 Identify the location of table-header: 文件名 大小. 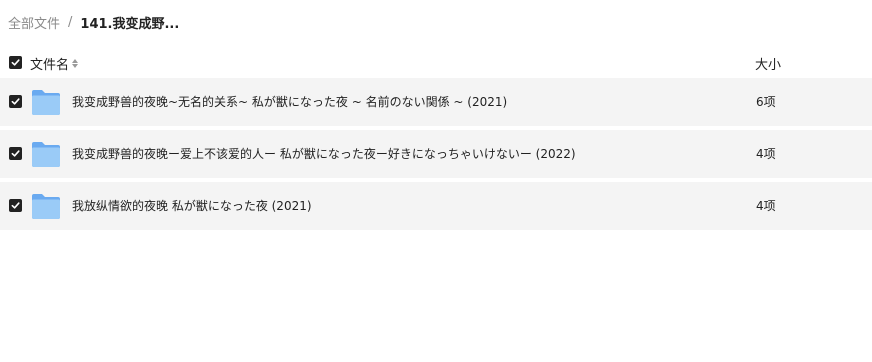
(436, 63).